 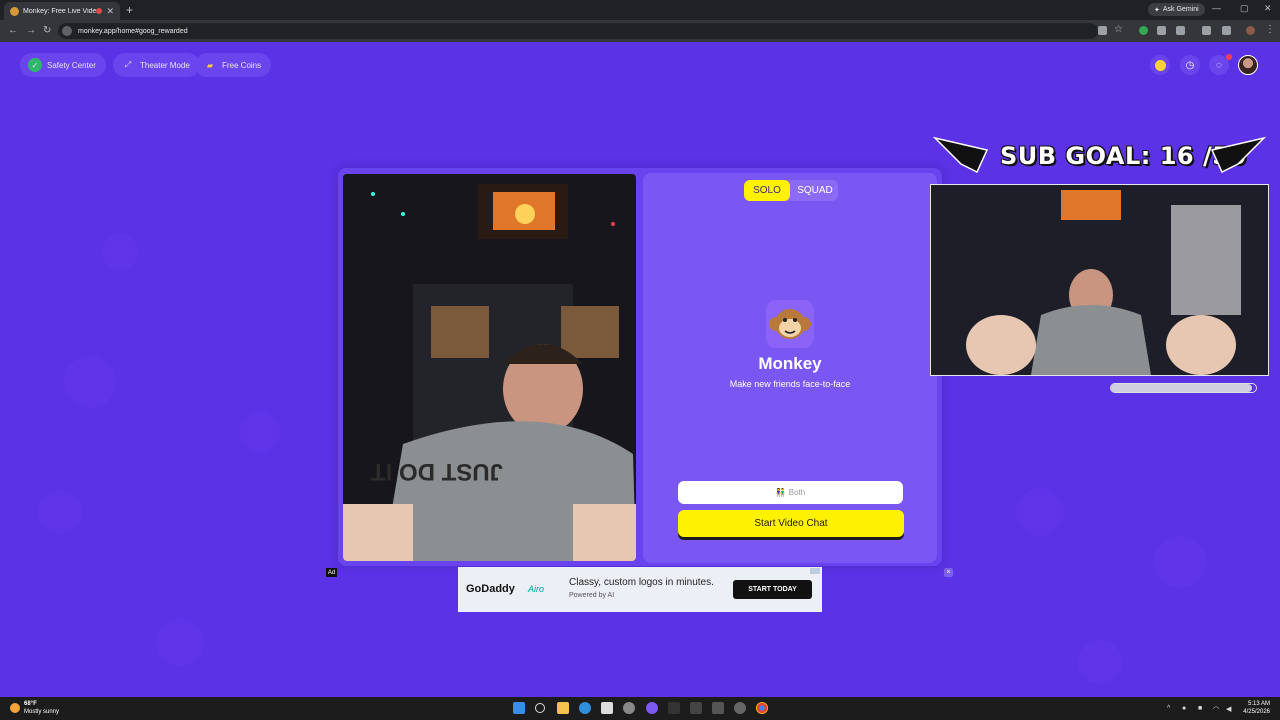 I want to click on streamer-webcam-overlay, so click(x=1099, y=280).